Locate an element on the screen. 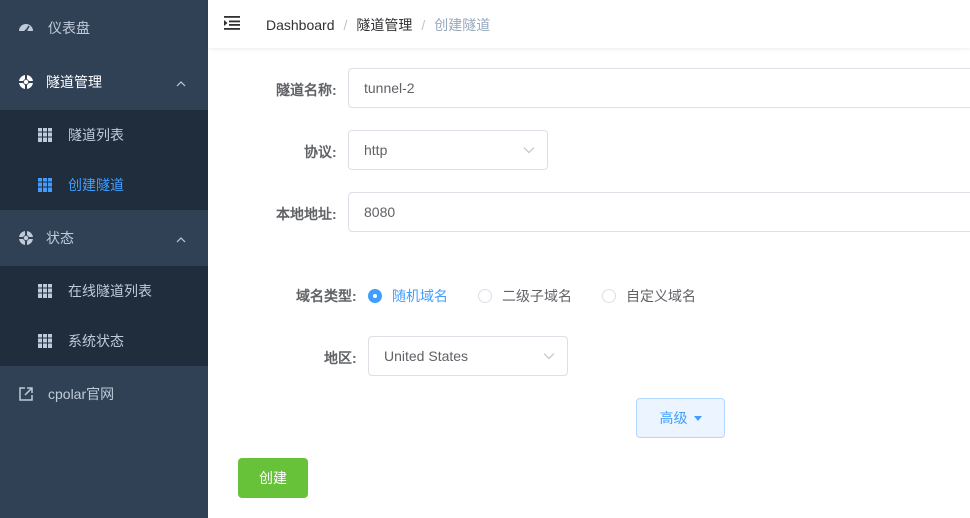 The width and height of the screenshot is (970, 518). radio-random-domain: 随机域名 is located at coordinates (408, 296).